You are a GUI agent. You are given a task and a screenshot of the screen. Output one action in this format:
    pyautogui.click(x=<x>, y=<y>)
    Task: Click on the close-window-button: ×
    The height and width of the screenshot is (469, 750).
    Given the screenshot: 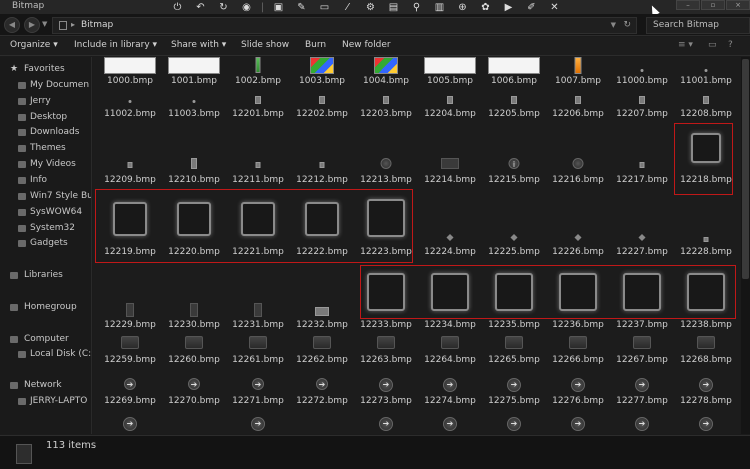 What is the action you would take?
    pyautogui.click(x=738, y=5)
    